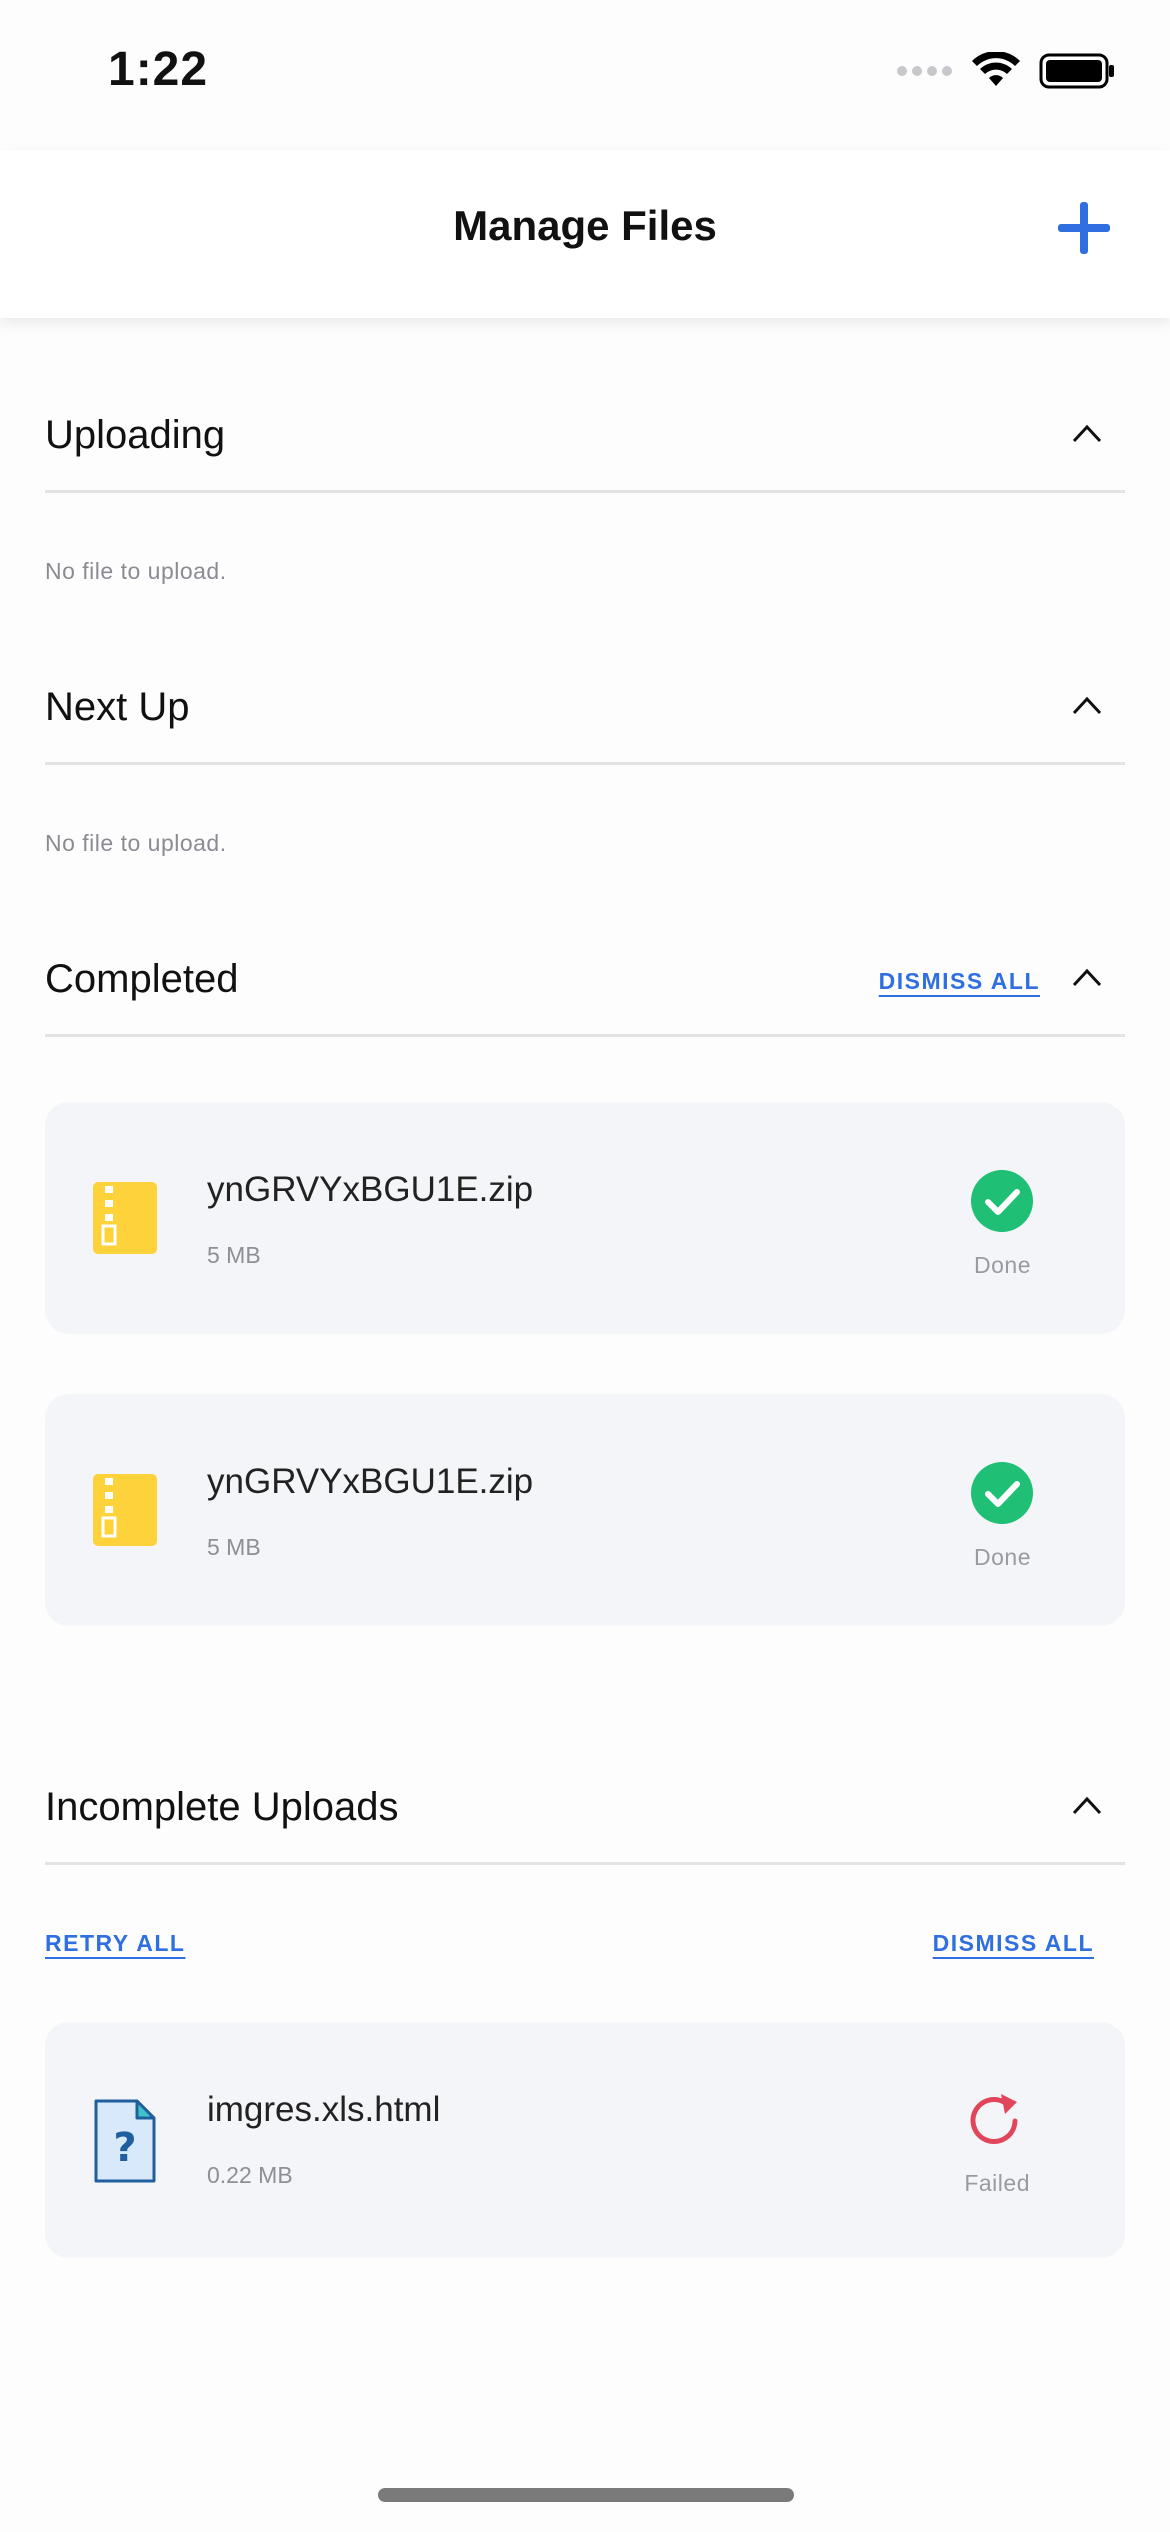 Image resolution: width=1170 pixels, height=2532 pixels. What do you see at coordinates (115, 1943) in the screenshot?
I see `retry-all-button: RETRY ALL` at bounding box center [115, 1943].